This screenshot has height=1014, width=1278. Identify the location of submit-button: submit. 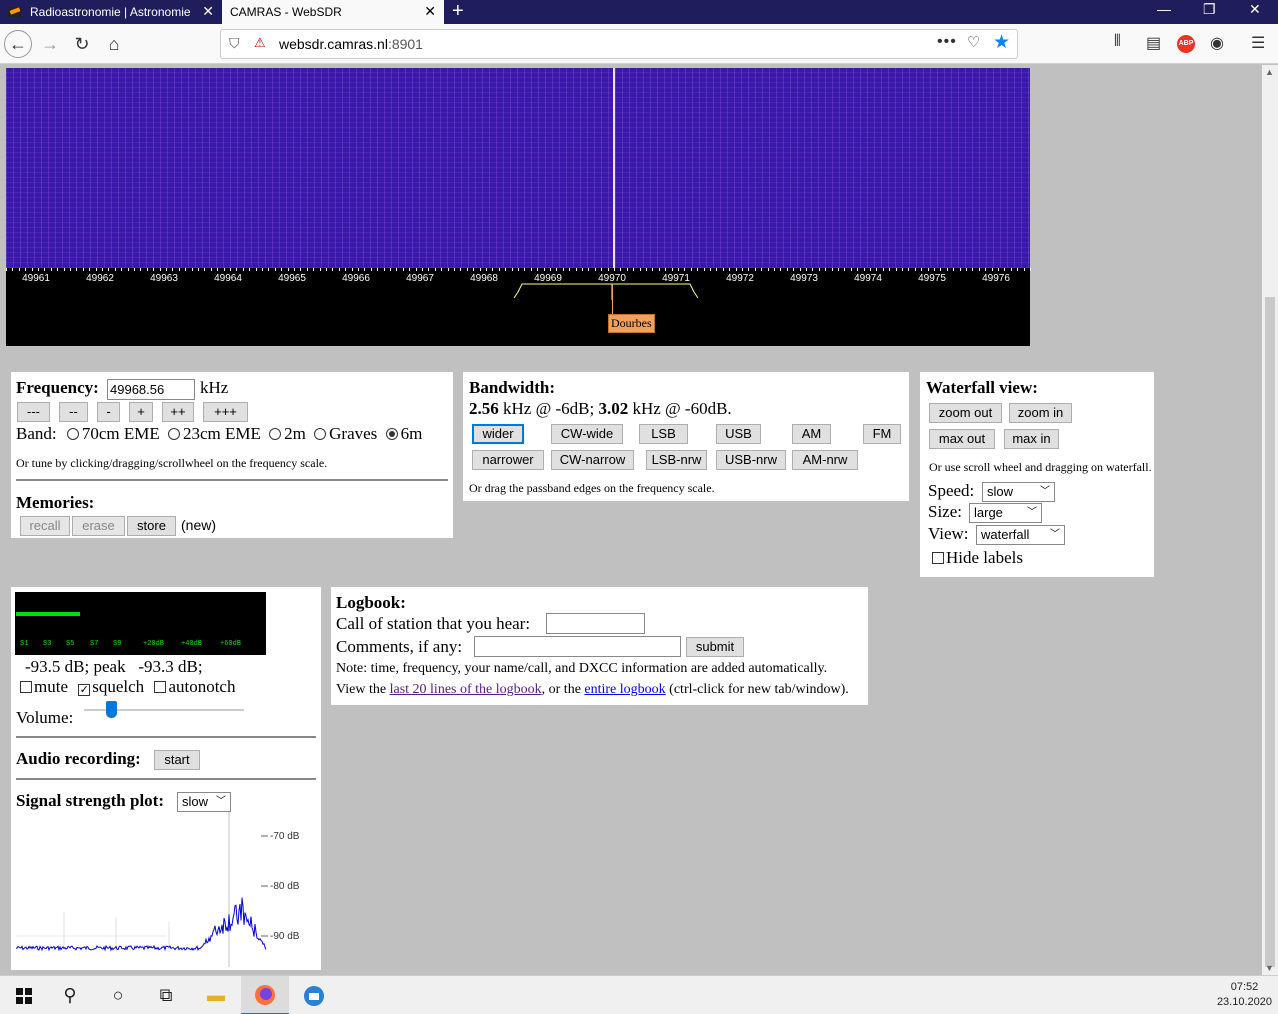
(715, 647).